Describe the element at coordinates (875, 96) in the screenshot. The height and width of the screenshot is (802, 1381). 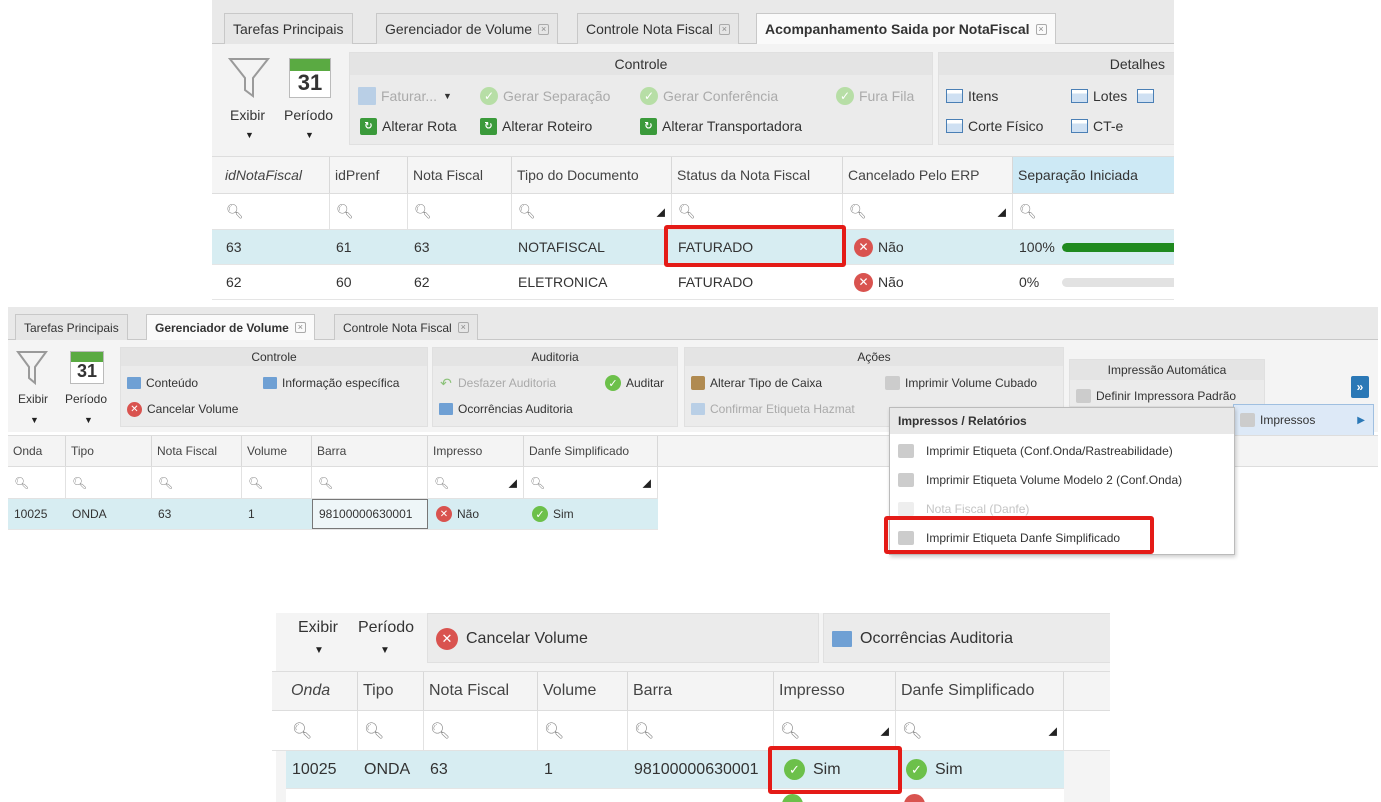
I see `fura-fila-button: ✓ Fura Fila` at that location.